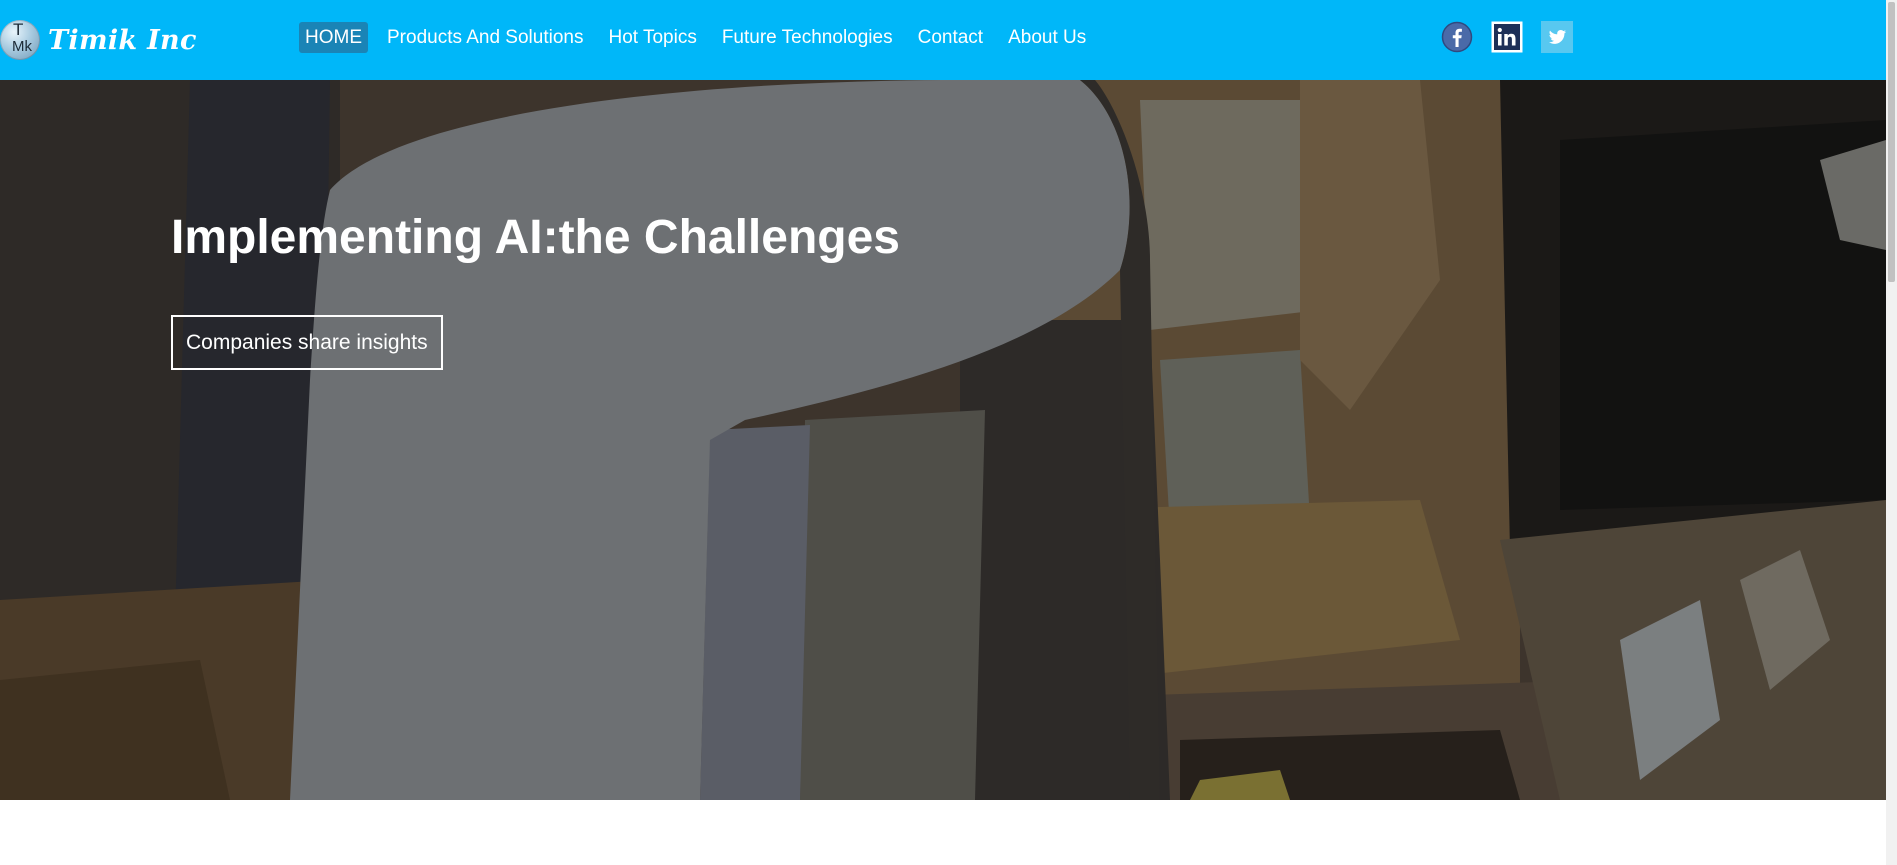 The height and width of the screenshot is (865, 1897). I want to click on logo-mark-top: T, so click(18, 29).